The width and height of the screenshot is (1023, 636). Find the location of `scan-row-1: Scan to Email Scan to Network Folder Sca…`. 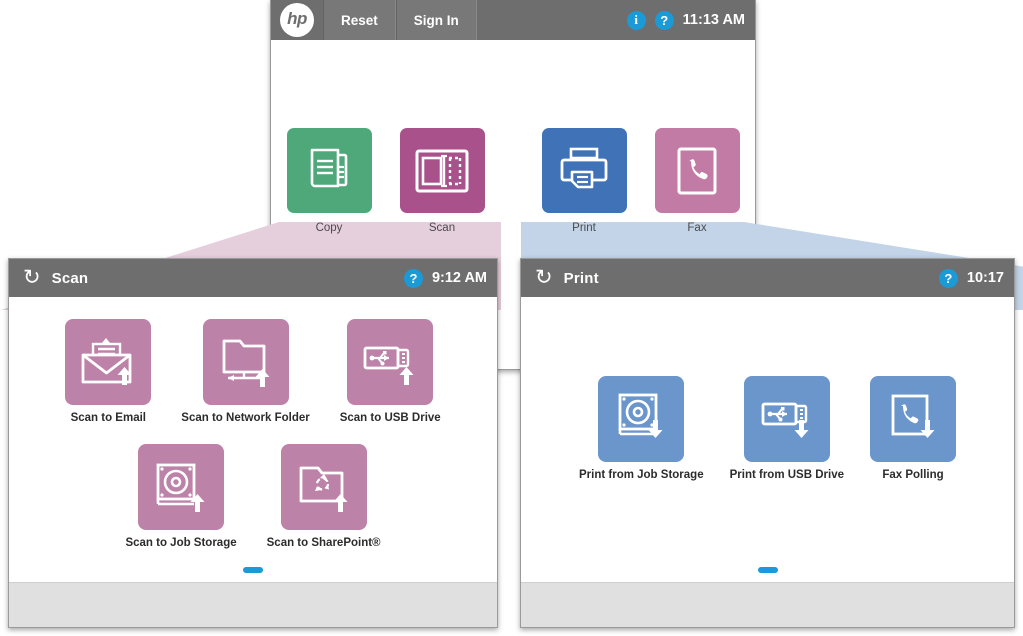

scan-row-1: Scan to Email Scan to Network Folder Sca… is located at coordinates (253, 372).